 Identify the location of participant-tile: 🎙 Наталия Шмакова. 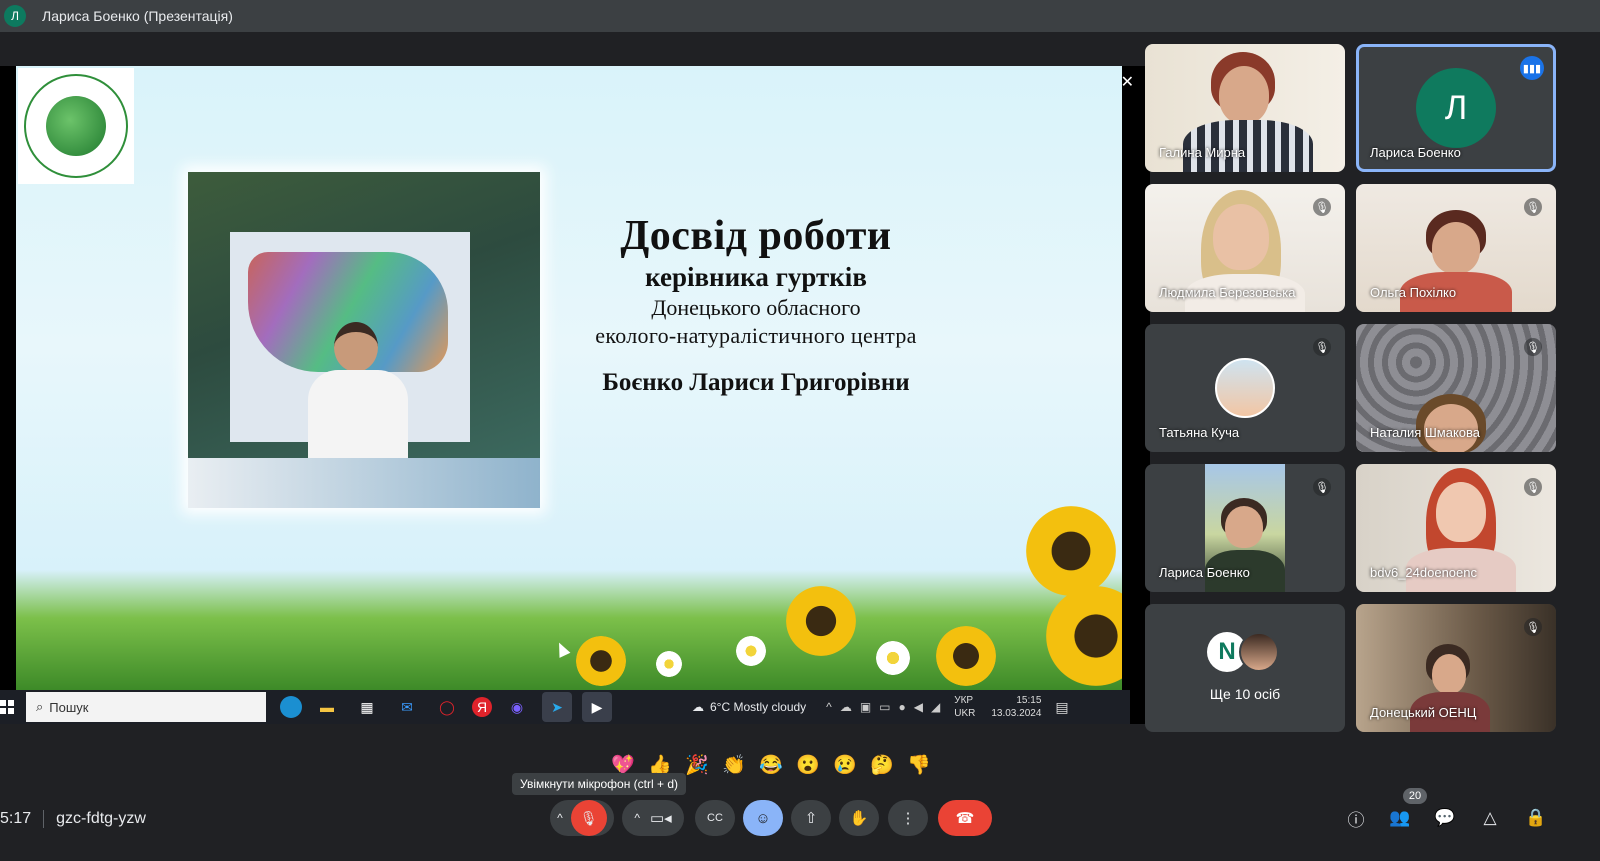
(1456, 388).